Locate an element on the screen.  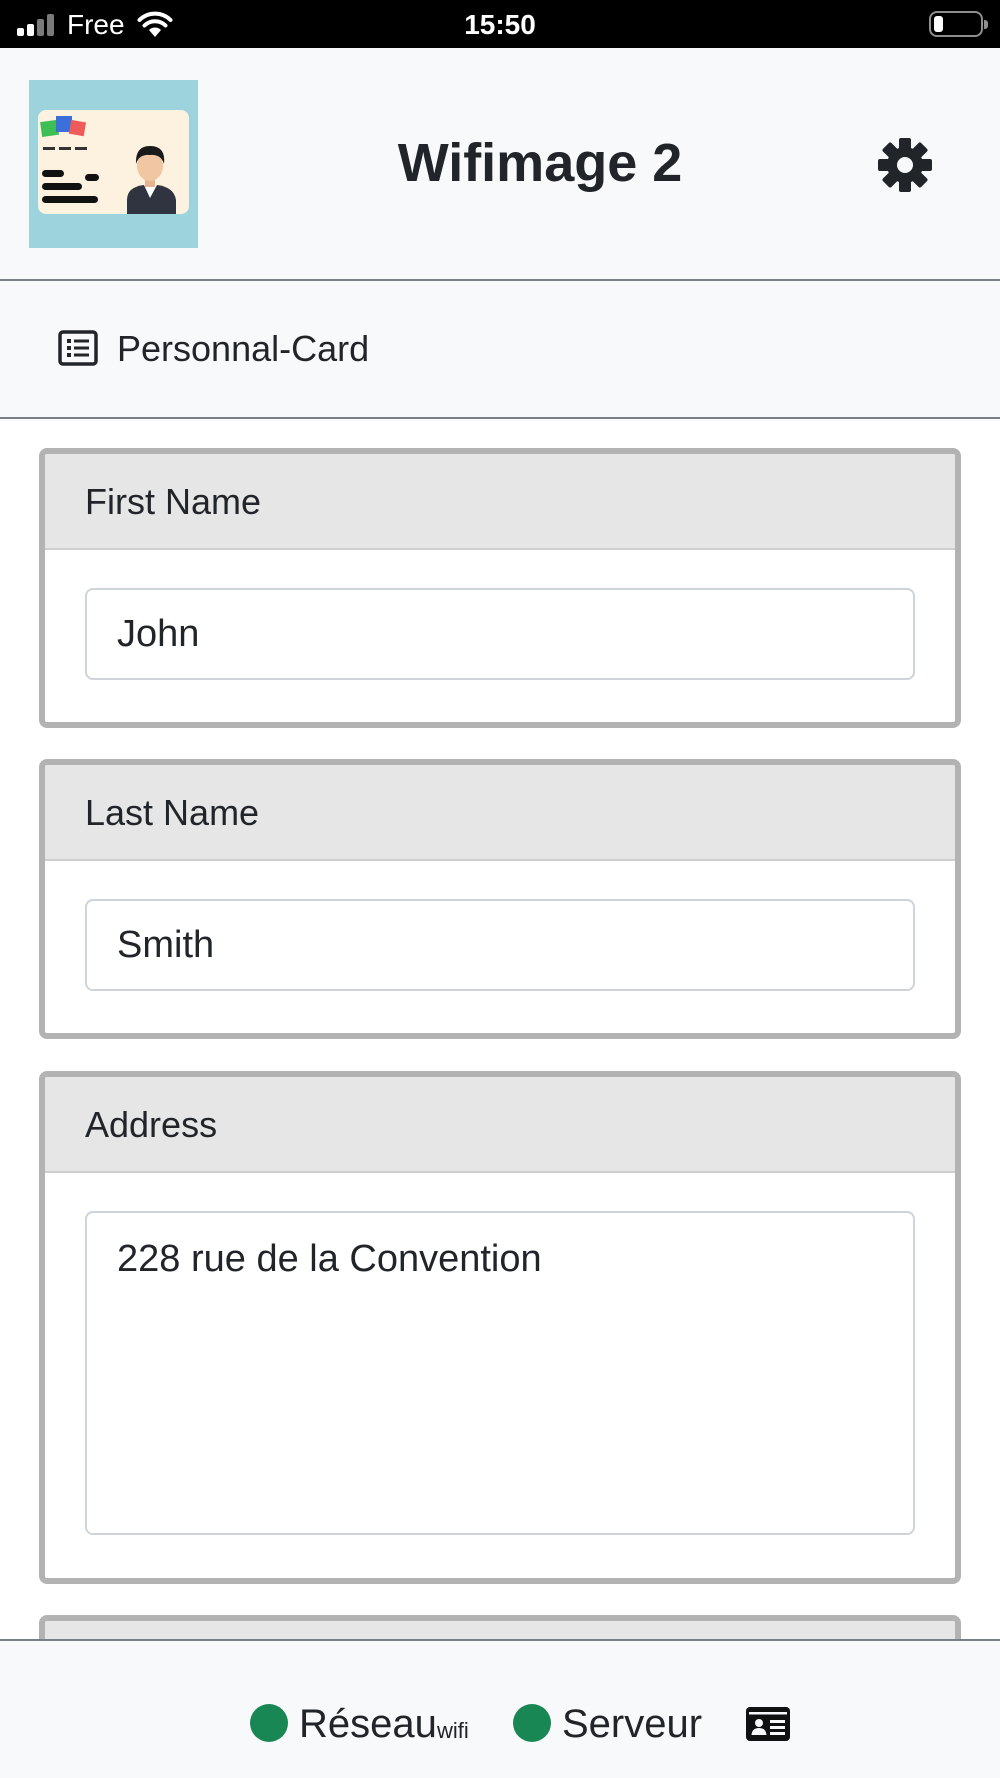
next-field-card is located at coordinates (500, 1627).